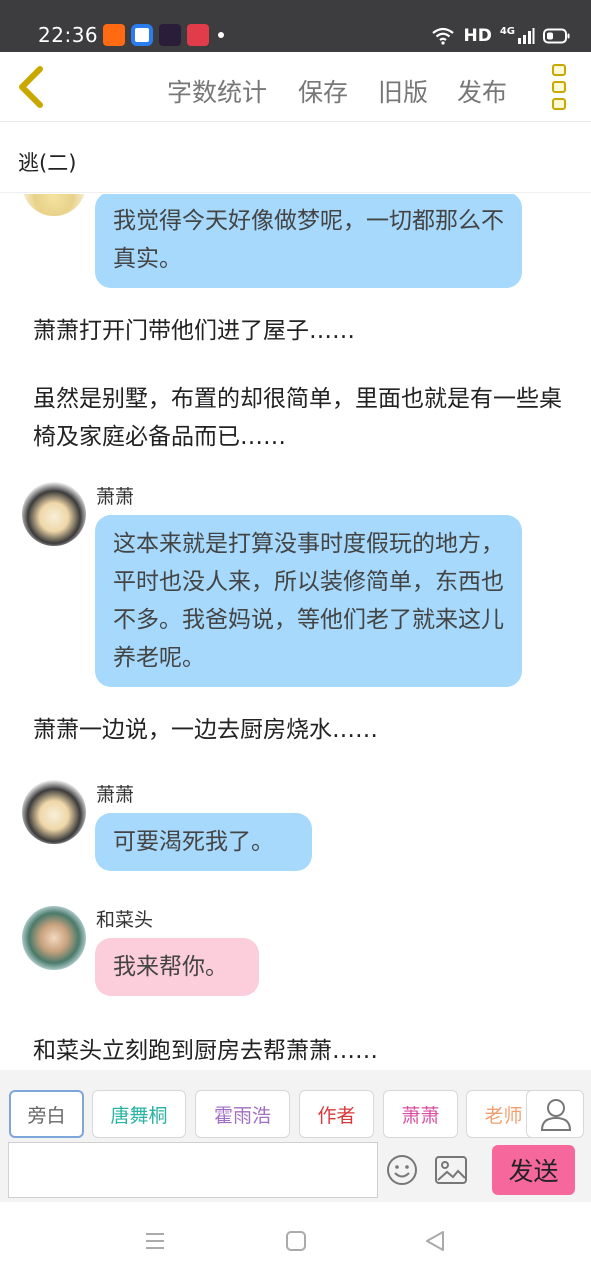 The image size is (591, 1280). I want to click on speaker-name: 和菜头, so click(125, 920).